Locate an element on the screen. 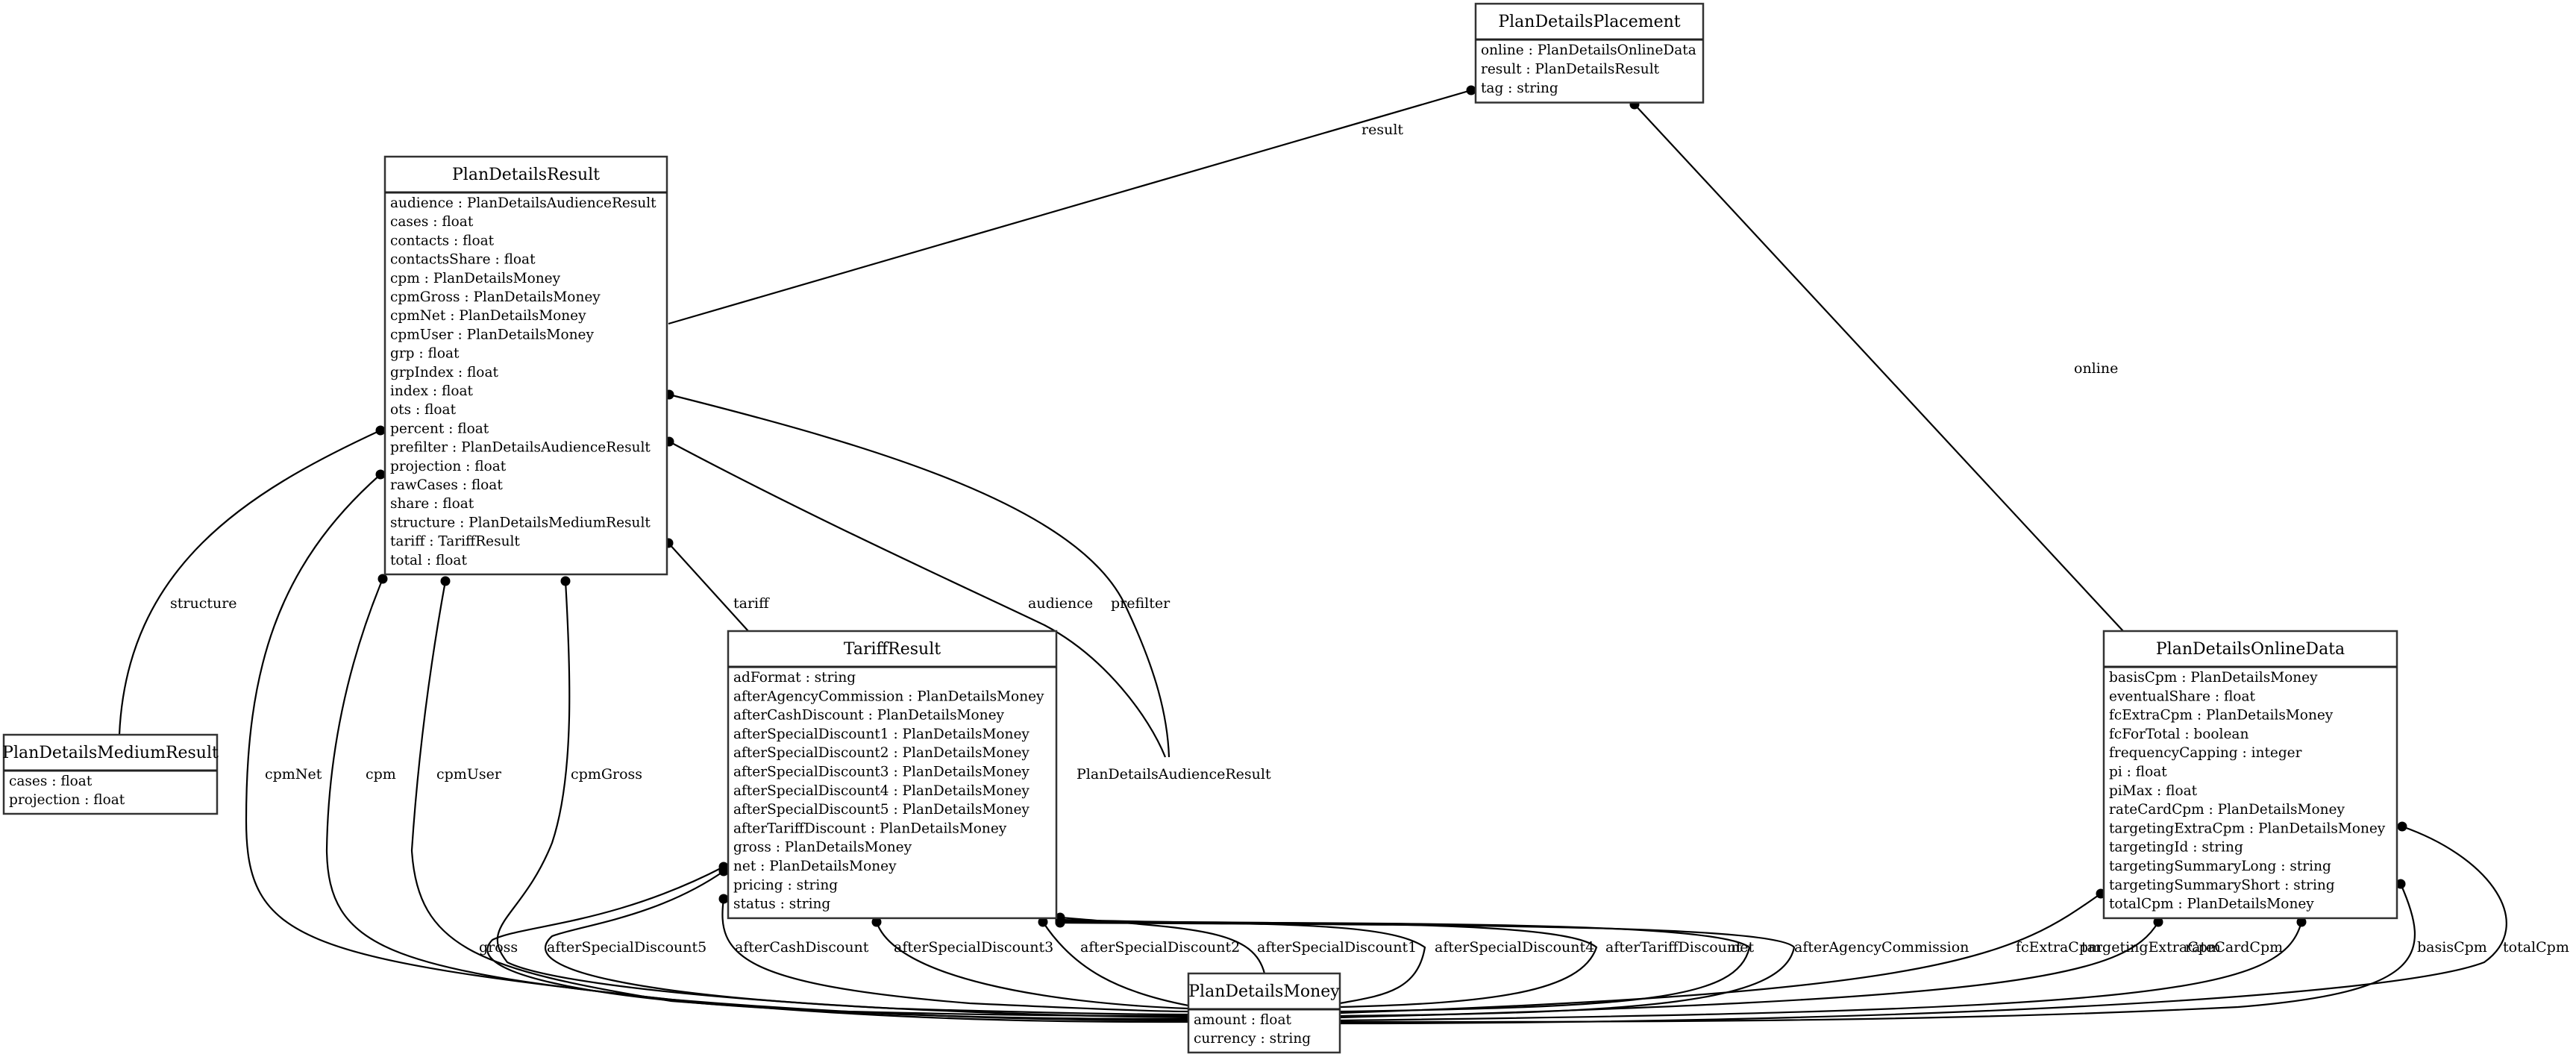 Image resolution: width=2576 pixels, height=1057 pixels. edge-structure is located at coordinates (252, 580).